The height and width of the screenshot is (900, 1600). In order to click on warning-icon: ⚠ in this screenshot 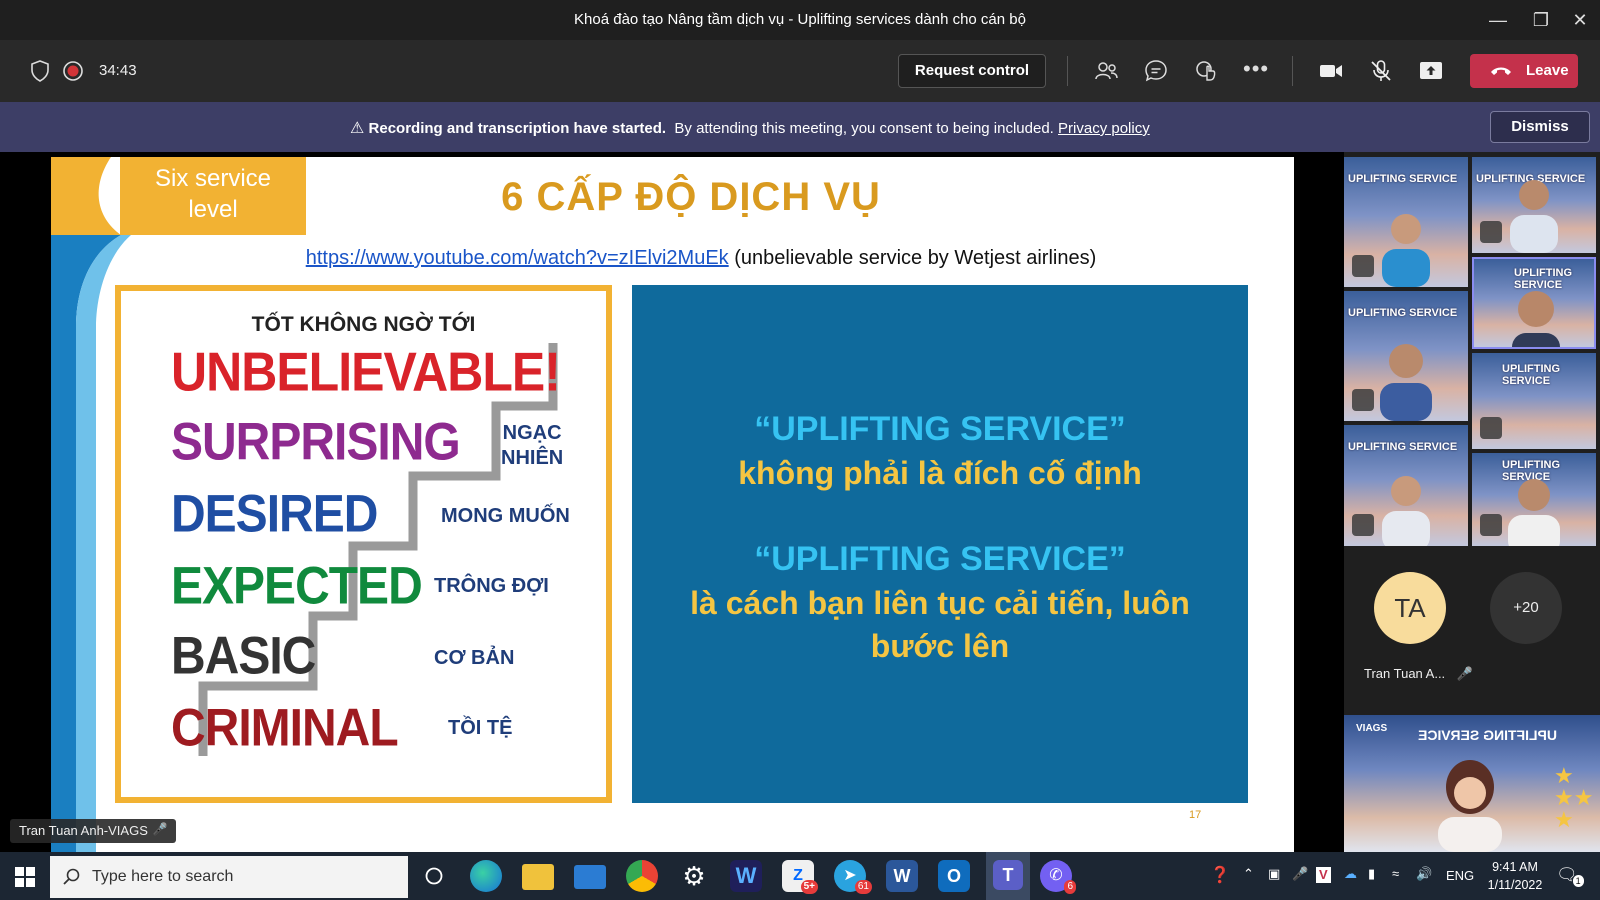, I will do `click(357, 128)`.